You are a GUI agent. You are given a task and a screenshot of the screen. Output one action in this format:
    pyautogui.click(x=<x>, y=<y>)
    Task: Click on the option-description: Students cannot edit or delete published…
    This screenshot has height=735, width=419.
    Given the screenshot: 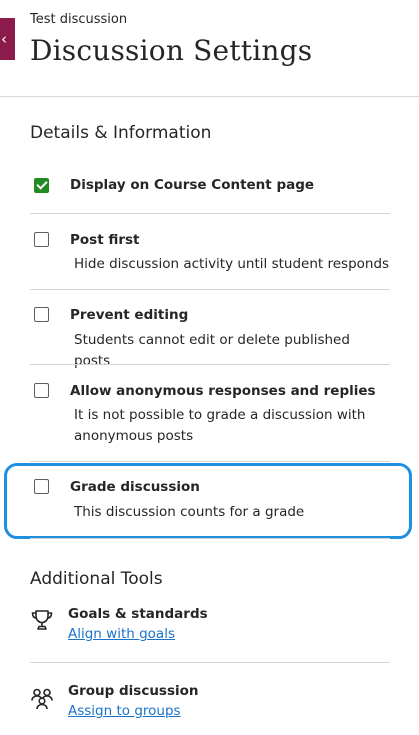 What is the action you would take?
    pyautogui.click(x=212, y=350)
    